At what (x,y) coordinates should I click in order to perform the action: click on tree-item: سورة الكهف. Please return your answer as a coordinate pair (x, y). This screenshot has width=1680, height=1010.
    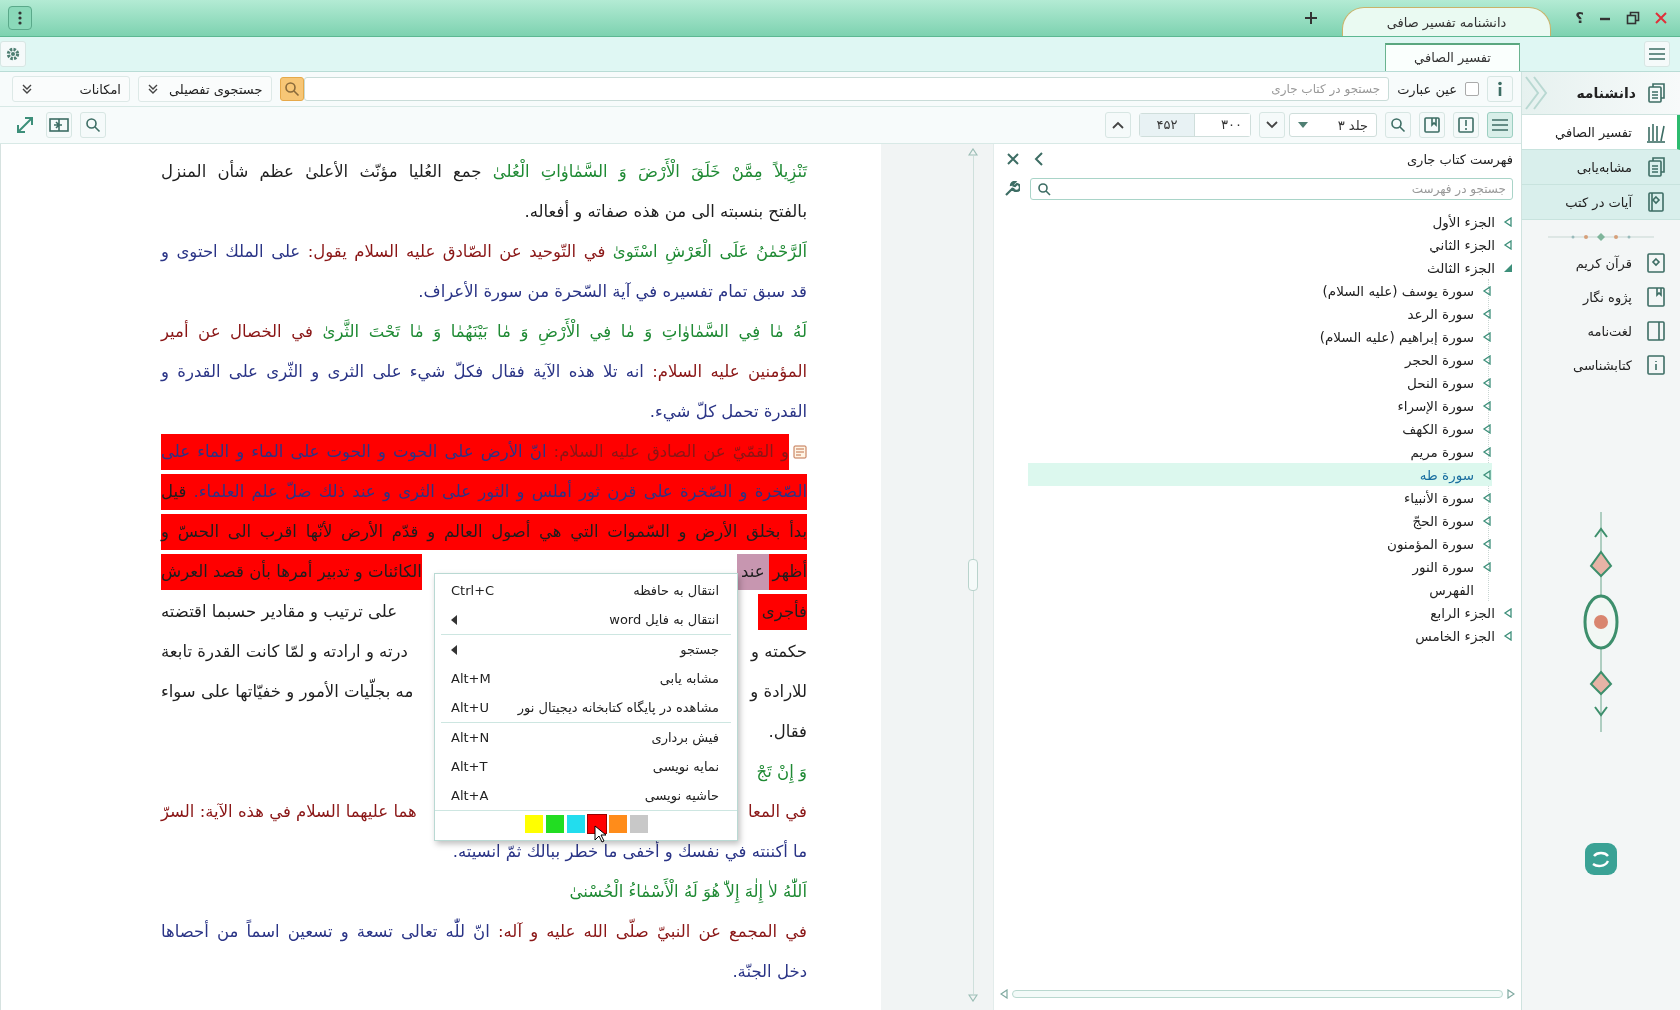
    Looking at the image, I should click on (1438, 428).